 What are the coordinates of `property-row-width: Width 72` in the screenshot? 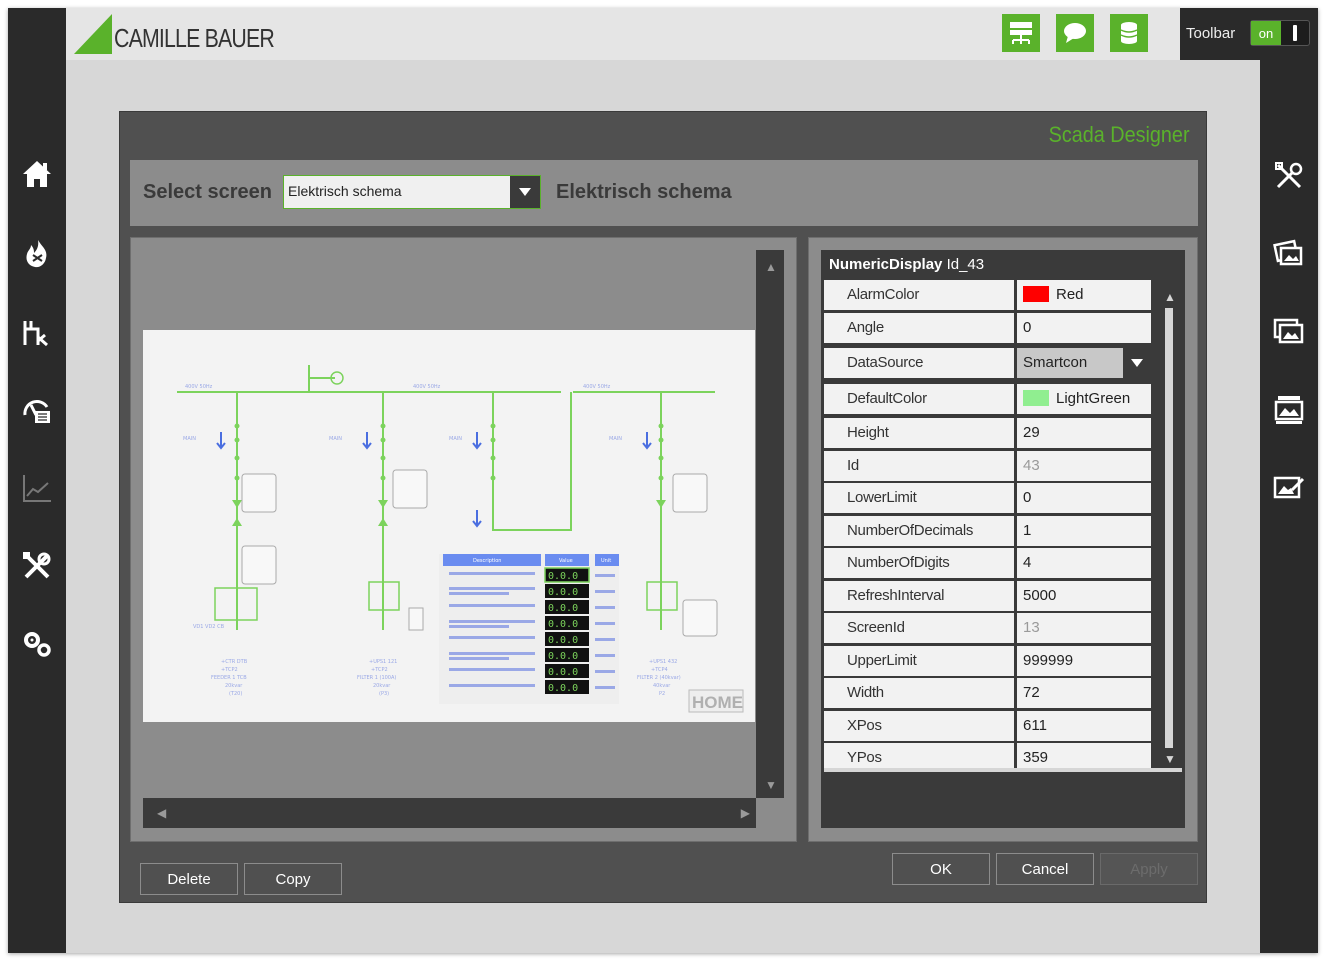 It's located at (989, 693).